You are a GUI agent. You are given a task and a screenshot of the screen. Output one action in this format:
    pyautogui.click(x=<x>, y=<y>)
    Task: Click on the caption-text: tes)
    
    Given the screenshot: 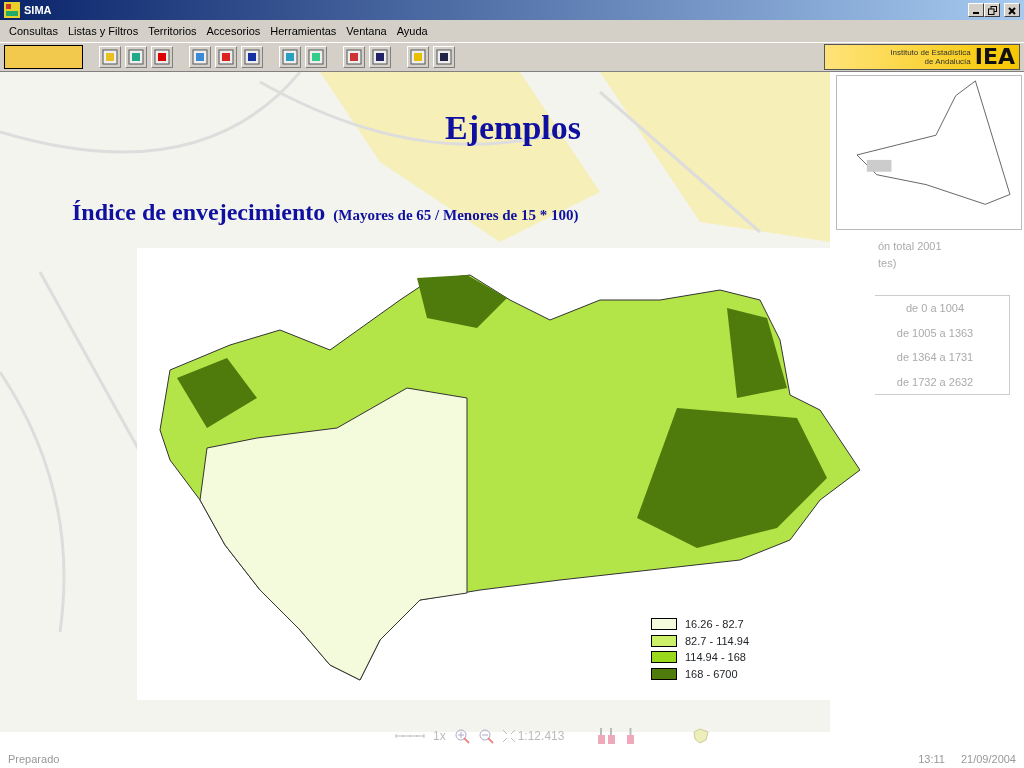 What is the action you would take?
    pyautogui.click(x=887, y=263)
    